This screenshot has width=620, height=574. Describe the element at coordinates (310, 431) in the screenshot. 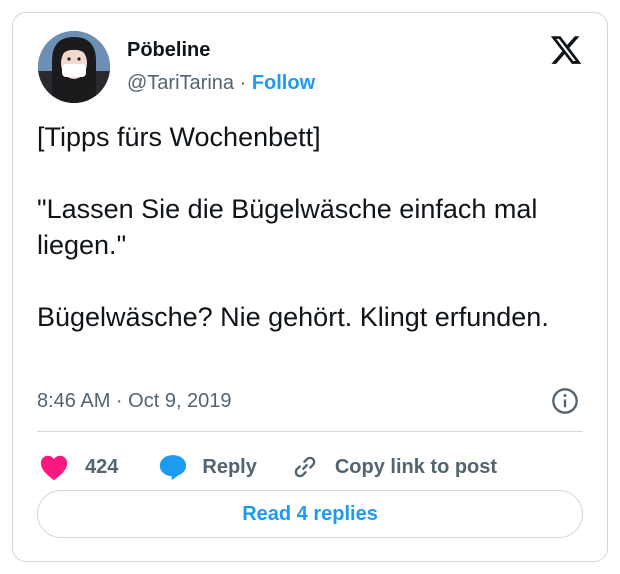

I see `divider` at that location.